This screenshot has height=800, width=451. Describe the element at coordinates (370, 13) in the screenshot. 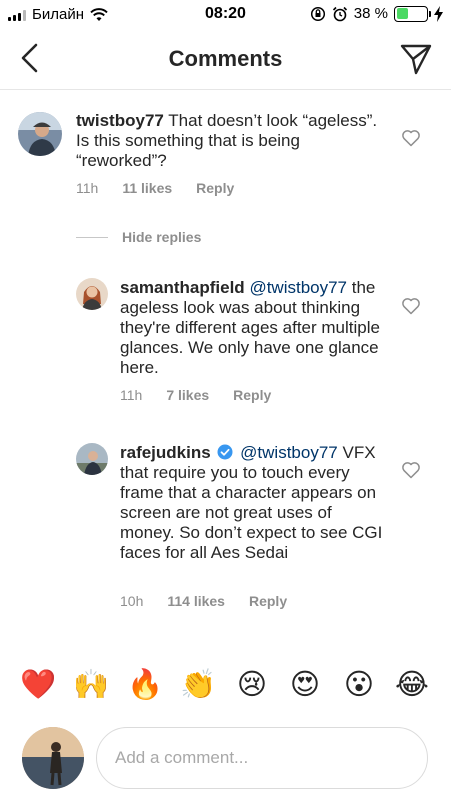

I see `battery-percent-label: 38 %` at that location.